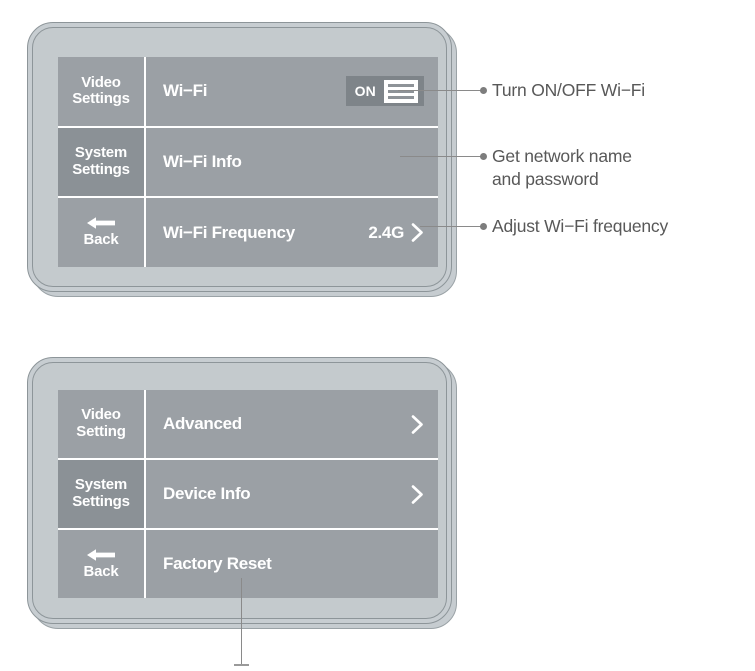  What do you see at coordinates (229, 232) in the screenshot?
I see `list-item-label: Wi−Fi Frequency` at bounding box center [229, 232].